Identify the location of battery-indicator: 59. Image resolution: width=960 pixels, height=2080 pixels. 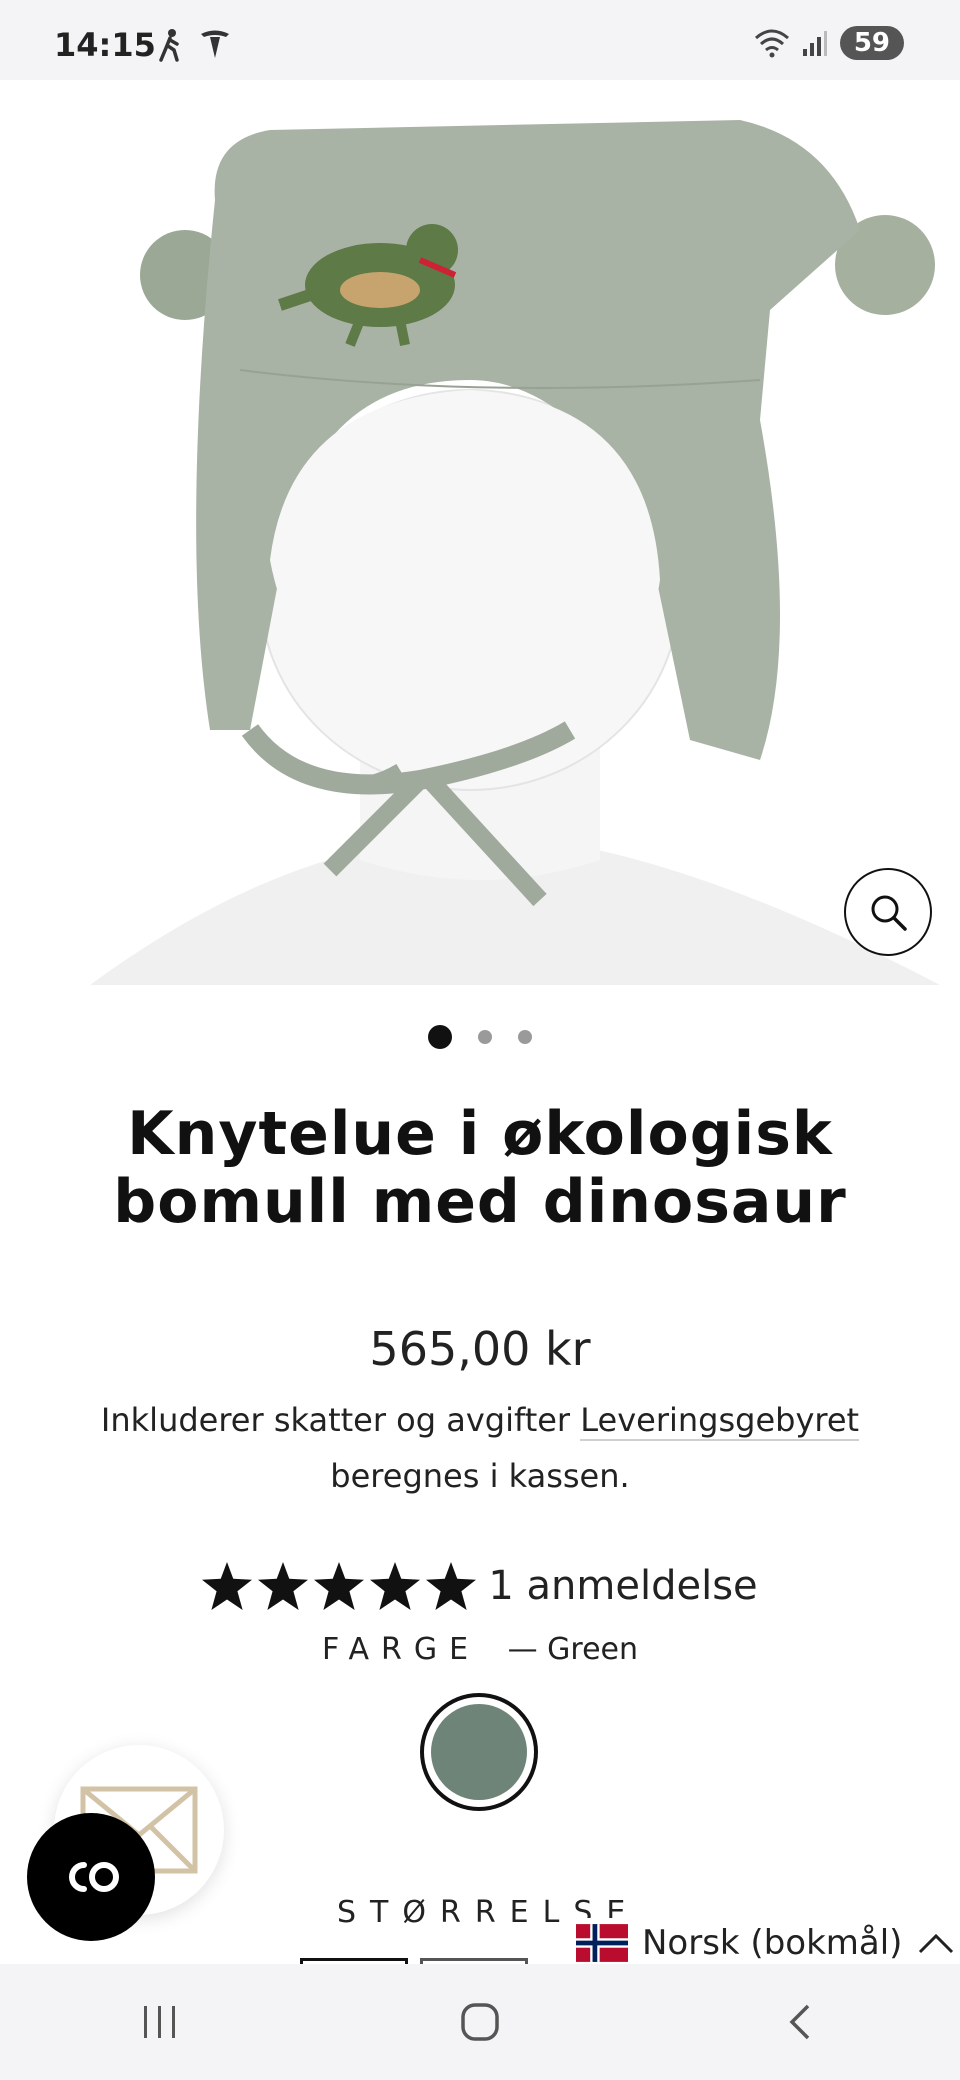
(871, 43).